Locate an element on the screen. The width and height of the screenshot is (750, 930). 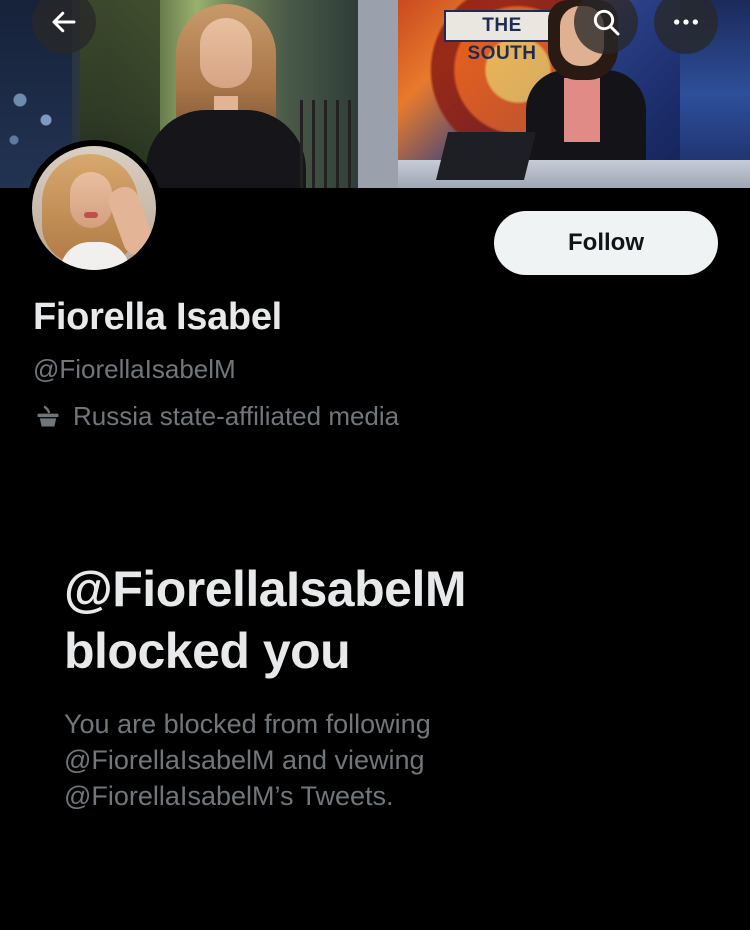
banner-divider is located at coordinates (378, 94).